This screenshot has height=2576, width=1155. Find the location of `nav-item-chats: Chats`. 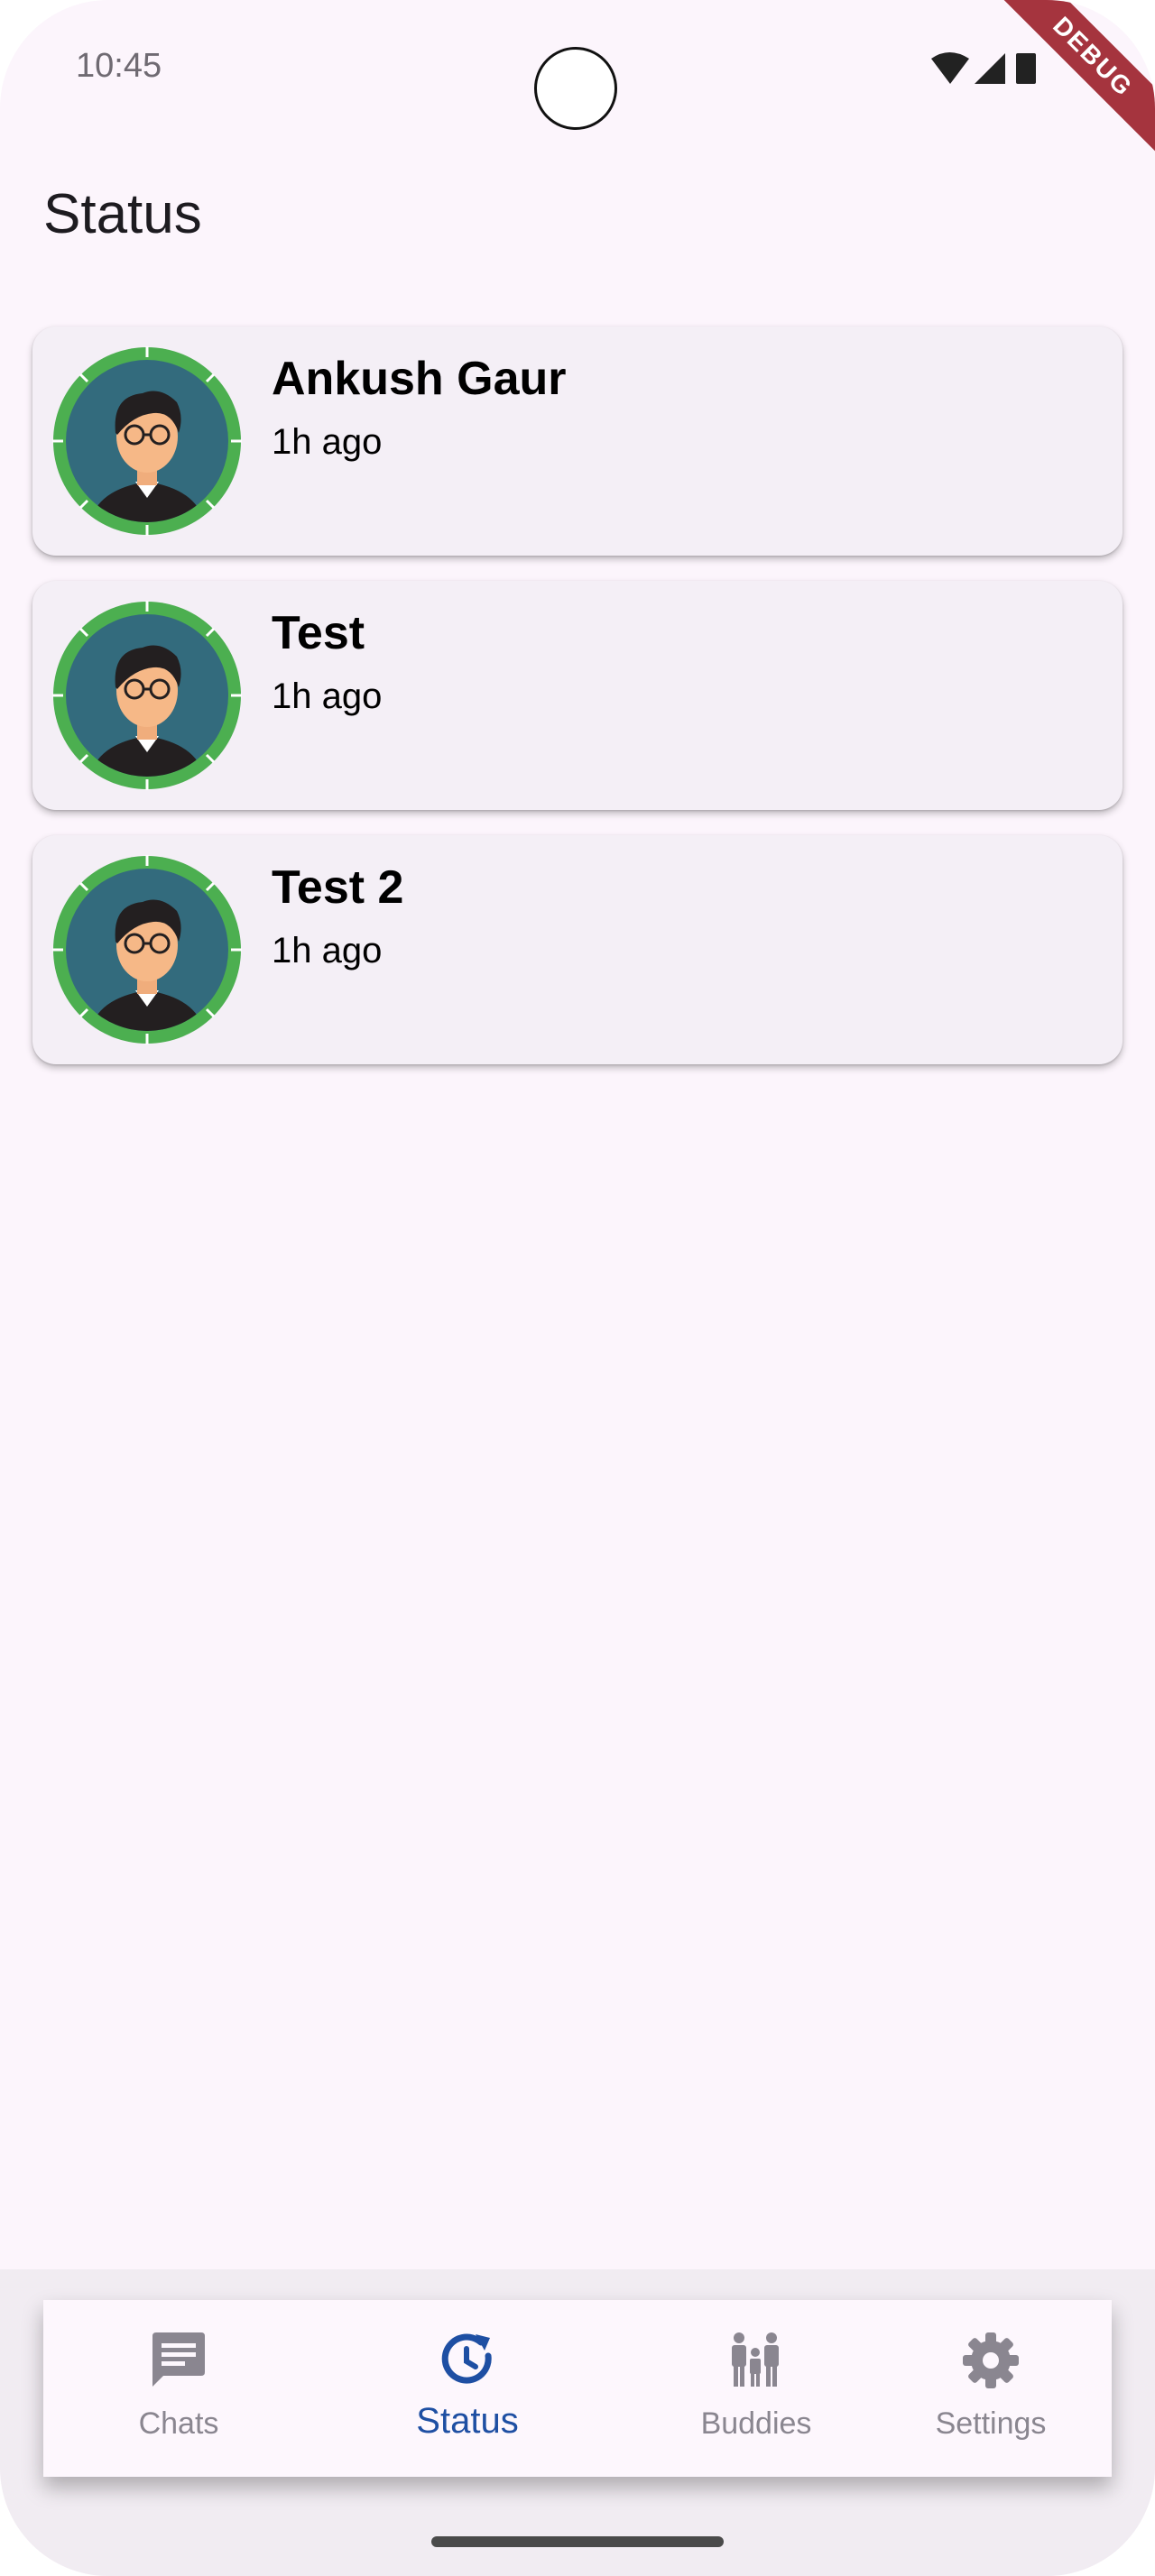

nav-item-chats: Chats is located at coordinates (178, 2388).